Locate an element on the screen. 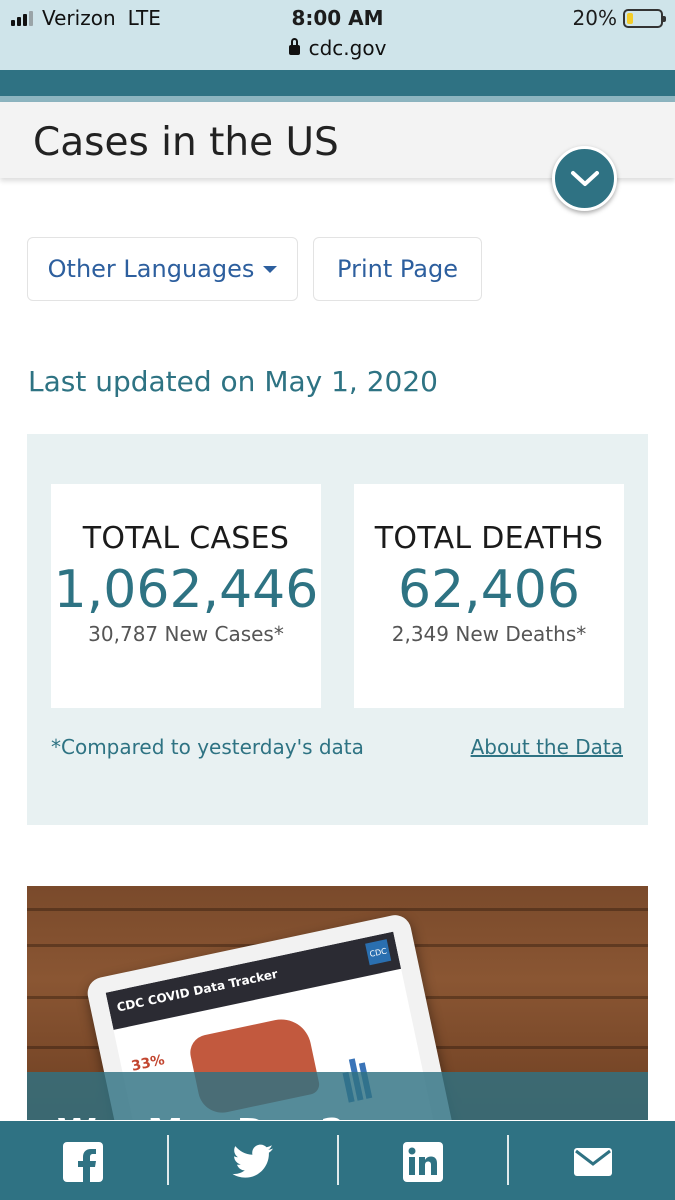 The width and height of the screenshot is (675, 1200). last-updated: Last updated on May 1, 2020 is located at coordinates (233, 381).